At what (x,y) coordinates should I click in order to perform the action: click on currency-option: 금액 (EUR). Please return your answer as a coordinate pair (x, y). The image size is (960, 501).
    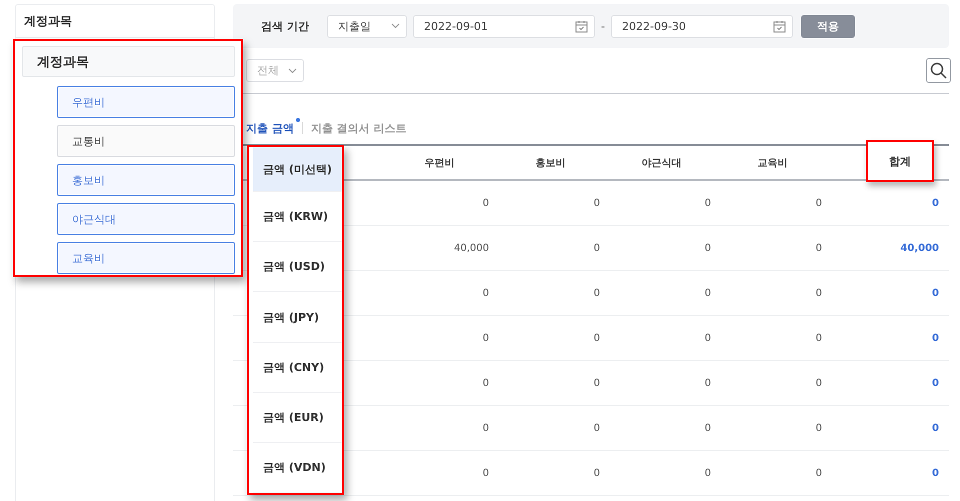
    Looking at the image, I should click on (297, 417).